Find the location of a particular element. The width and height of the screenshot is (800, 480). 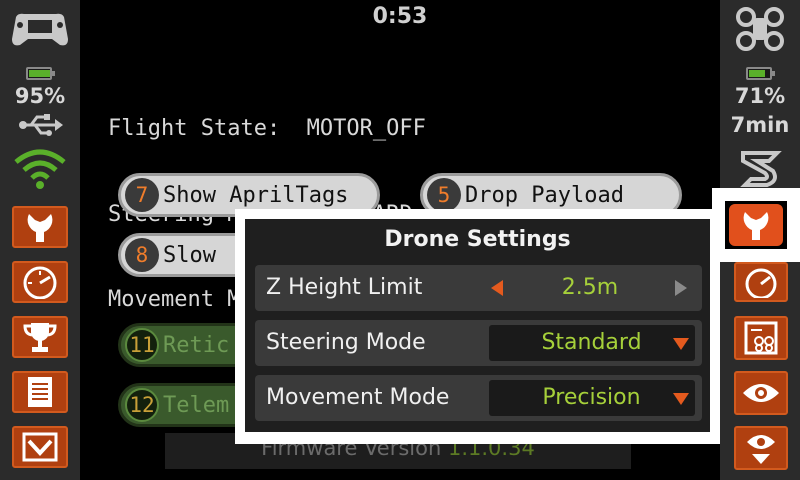

action-number: 11 is located at coordinates (142, 345).